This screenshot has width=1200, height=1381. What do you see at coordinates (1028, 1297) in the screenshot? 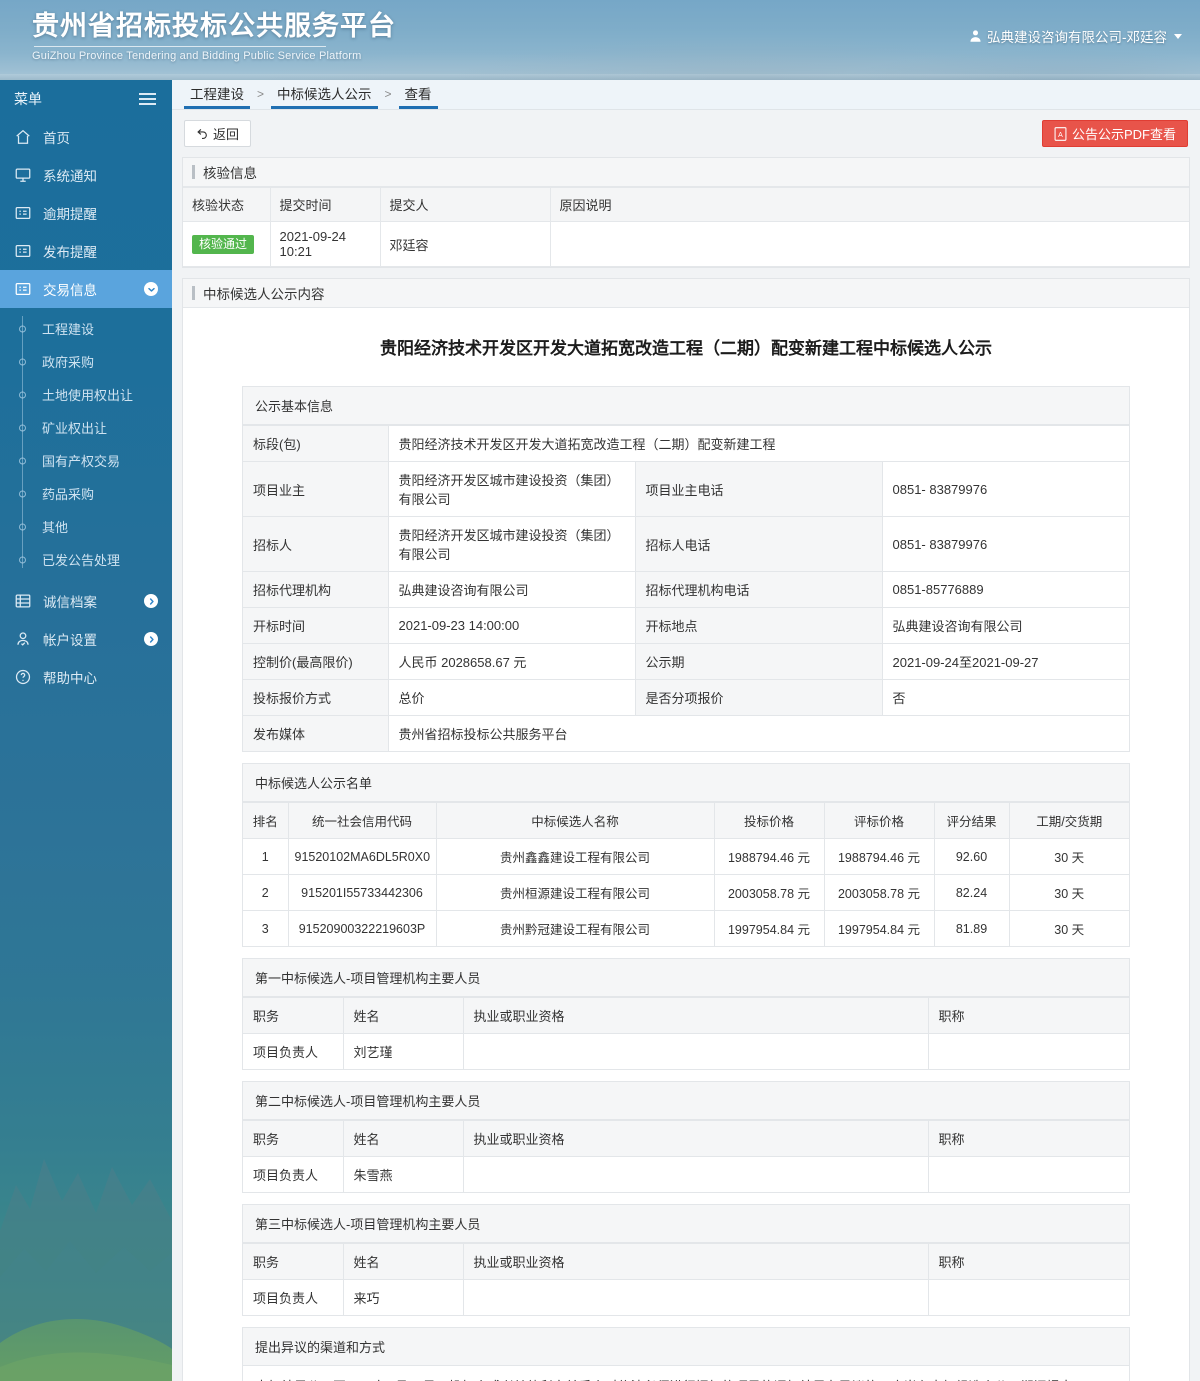
I see `cell-title` at bounding box center [1028, 1297].